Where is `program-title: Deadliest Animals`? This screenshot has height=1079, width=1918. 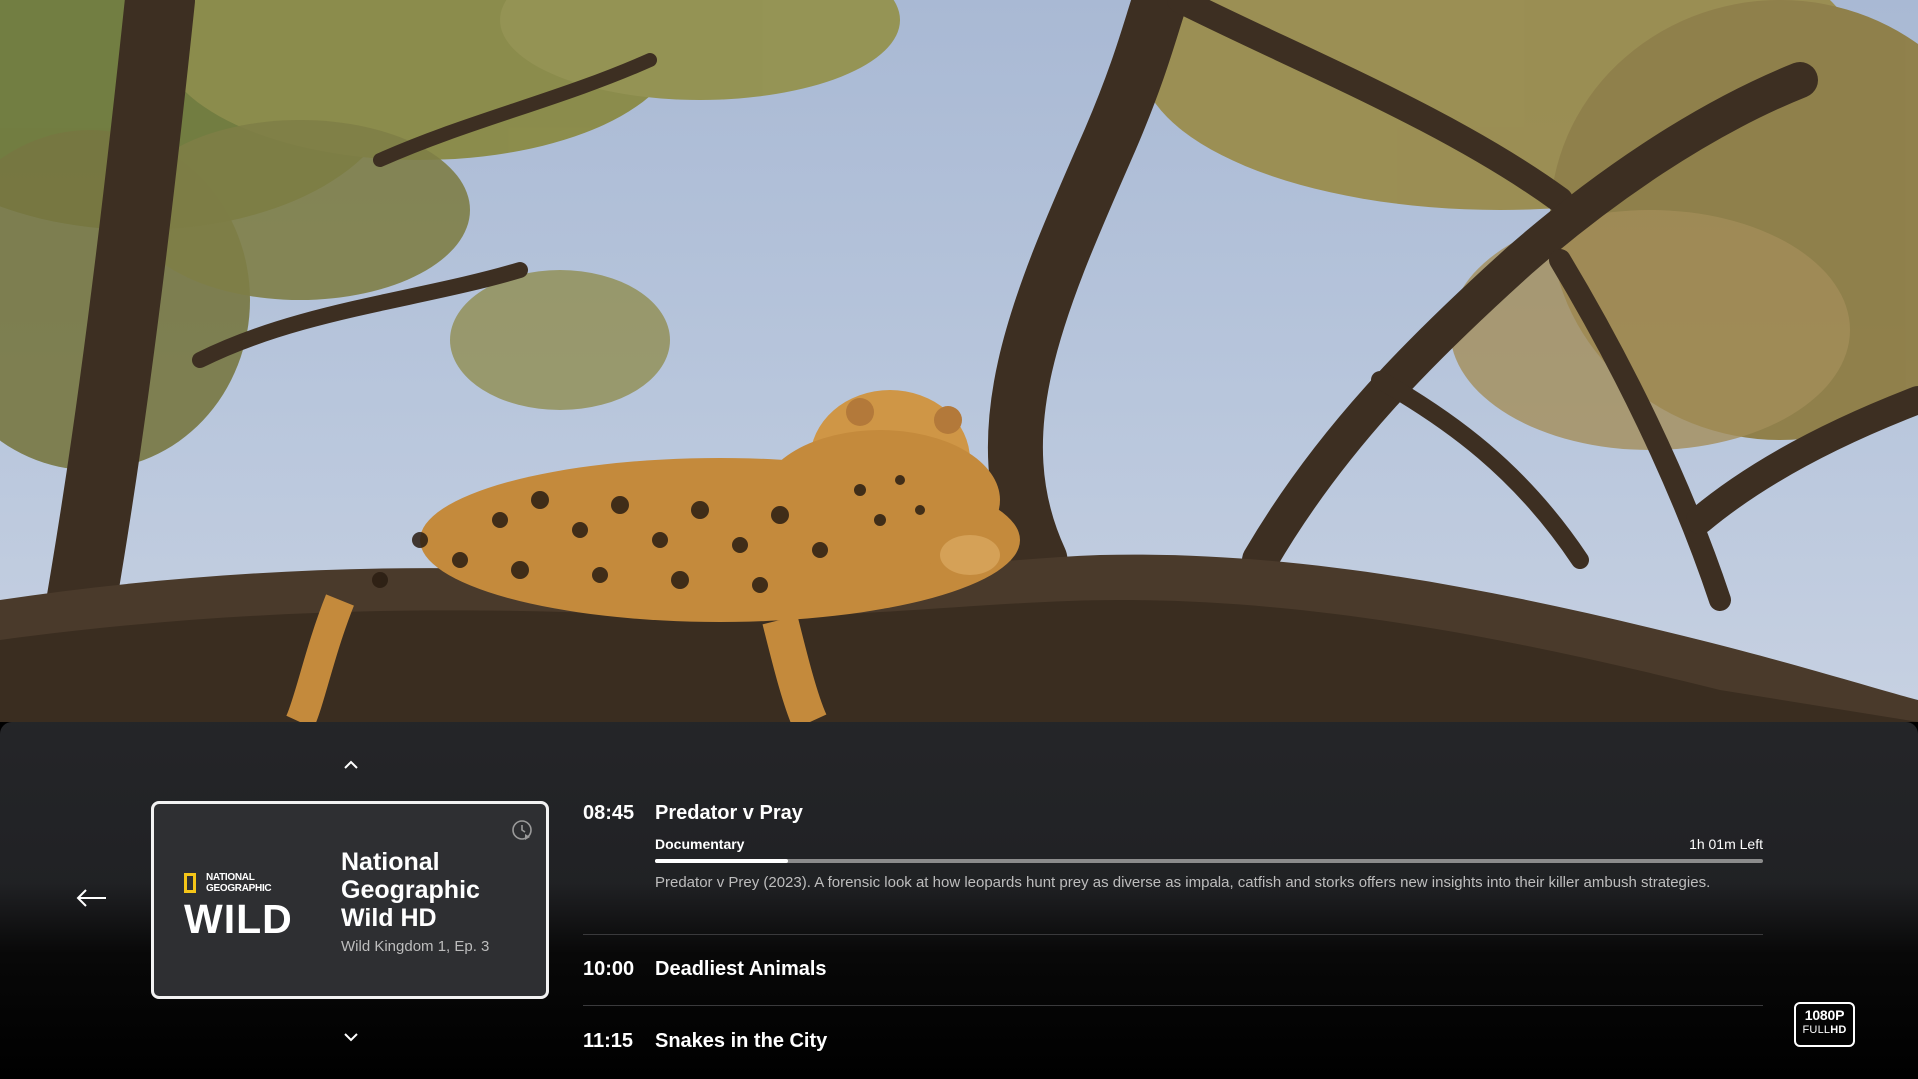 program-title: Deadliest Animals is located at coordinates (741, 969).